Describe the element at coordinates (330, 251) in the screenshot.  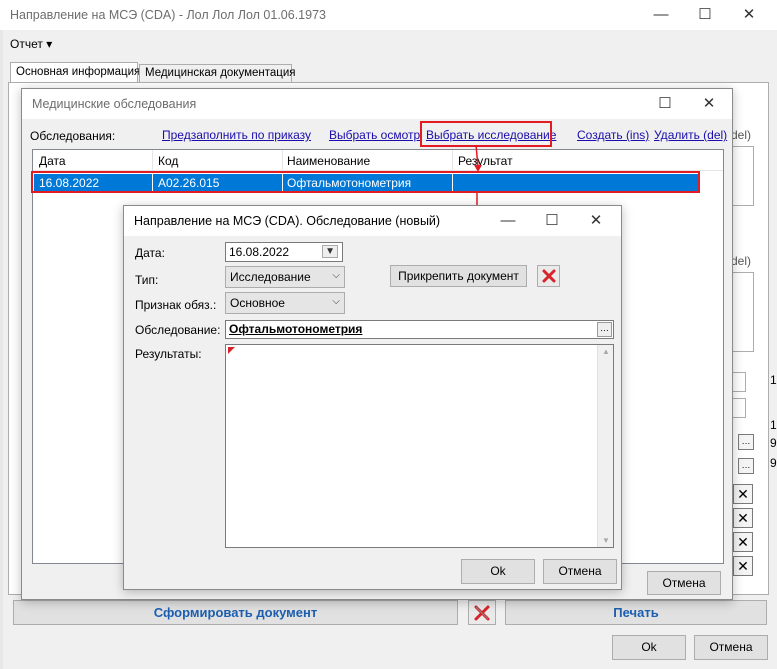
I see `date-dropdown-icon: ▼` at that location.